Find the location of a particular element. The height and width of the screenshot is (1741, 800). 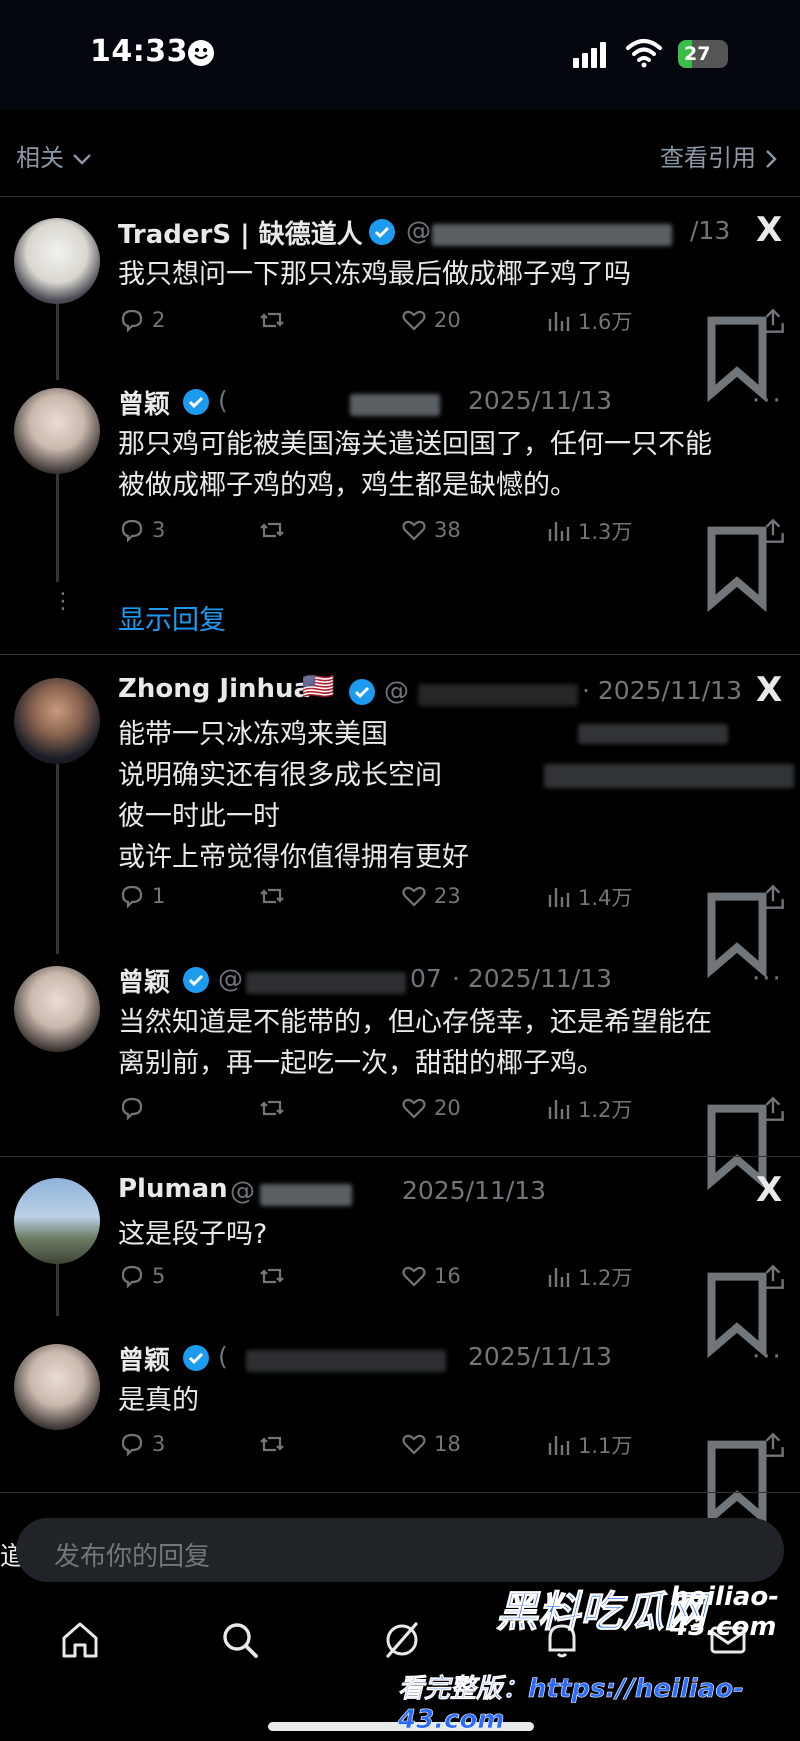

like-count: 38 is located at coordinates (447, 530).